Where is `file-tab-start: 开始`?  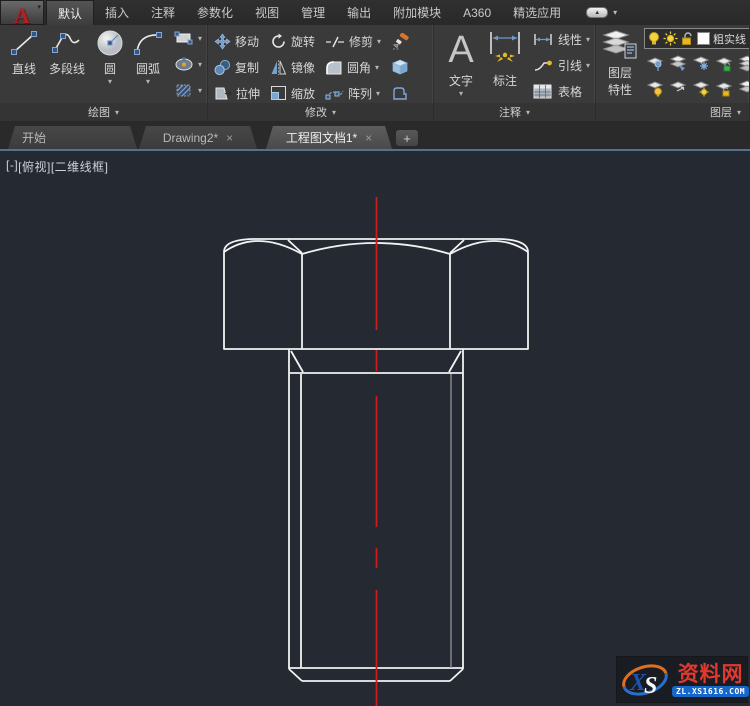 file-tab-start: 开始 is located at coordinates (72, 137).